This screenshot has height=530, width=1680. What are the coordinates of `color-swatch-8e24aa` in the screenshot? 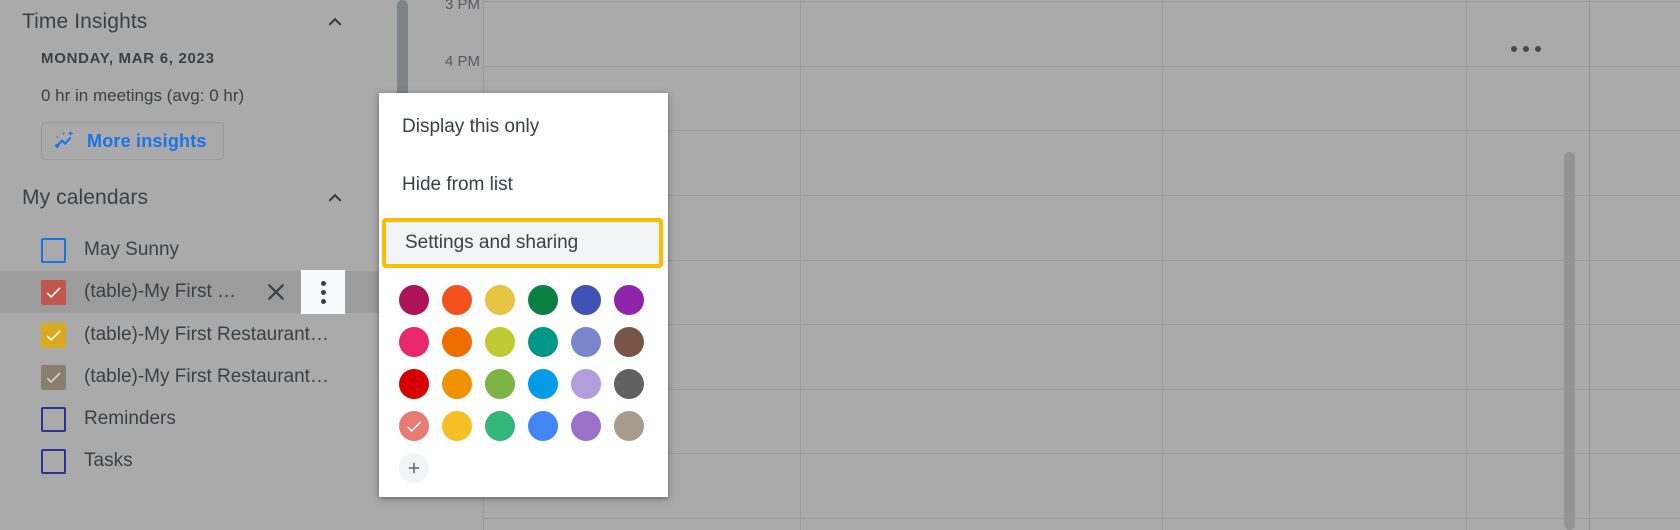 It's located at (629, 300).